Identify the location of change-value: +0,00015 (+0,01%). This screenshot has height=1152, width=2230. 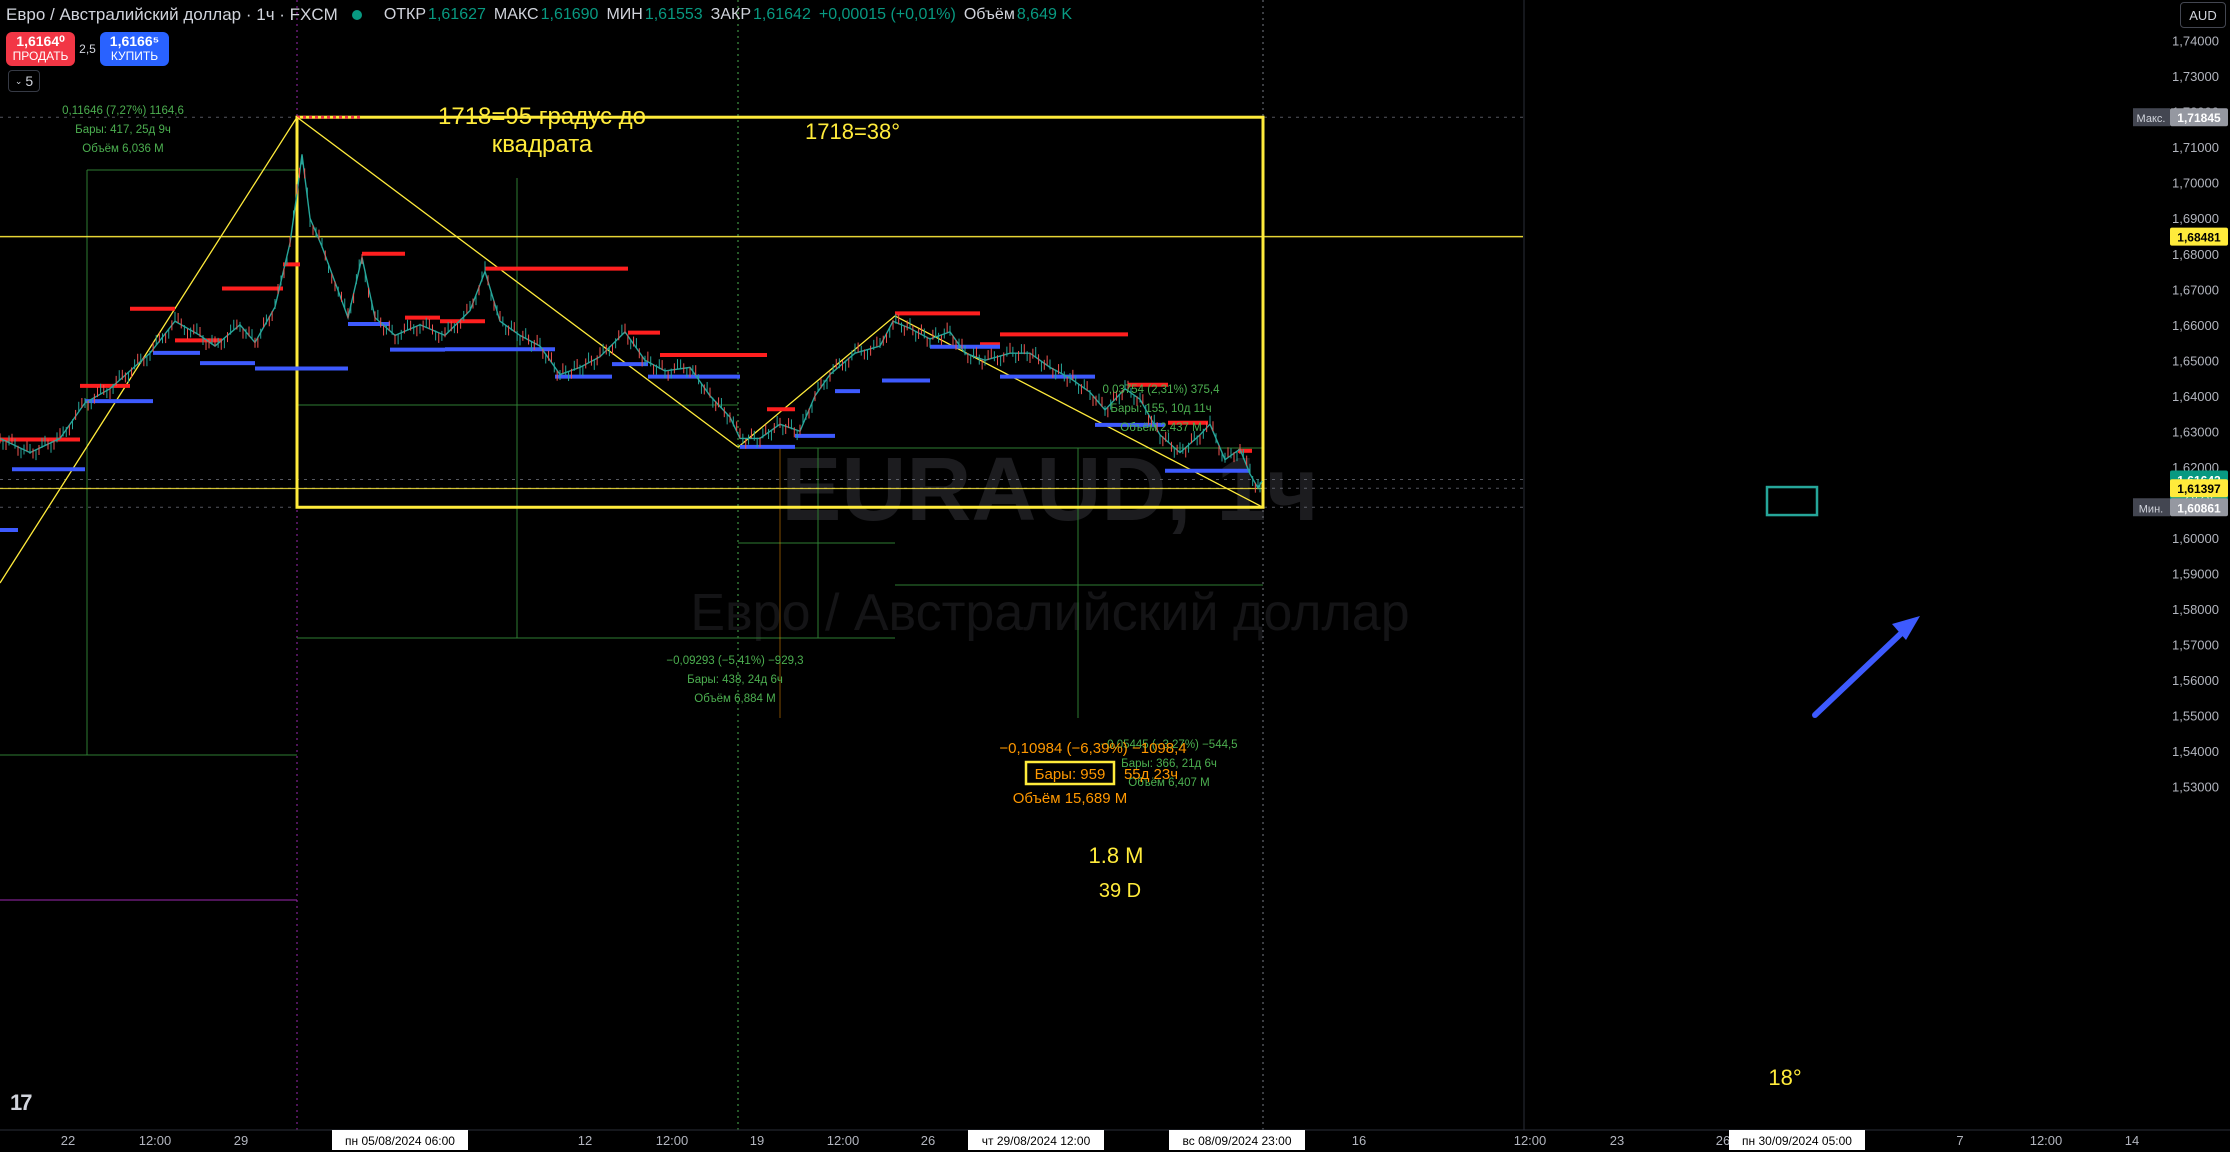
(887, 14).